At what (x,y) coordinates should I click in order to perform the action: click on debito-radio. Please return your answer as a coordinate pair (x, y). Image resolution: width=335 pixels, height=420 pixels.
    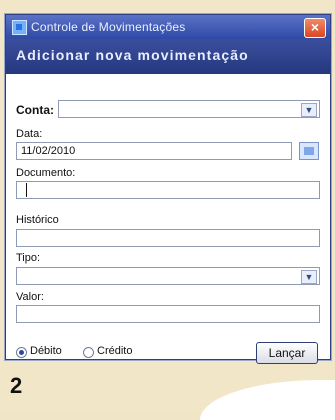
    Looking at the image, I should click on (21, 352).